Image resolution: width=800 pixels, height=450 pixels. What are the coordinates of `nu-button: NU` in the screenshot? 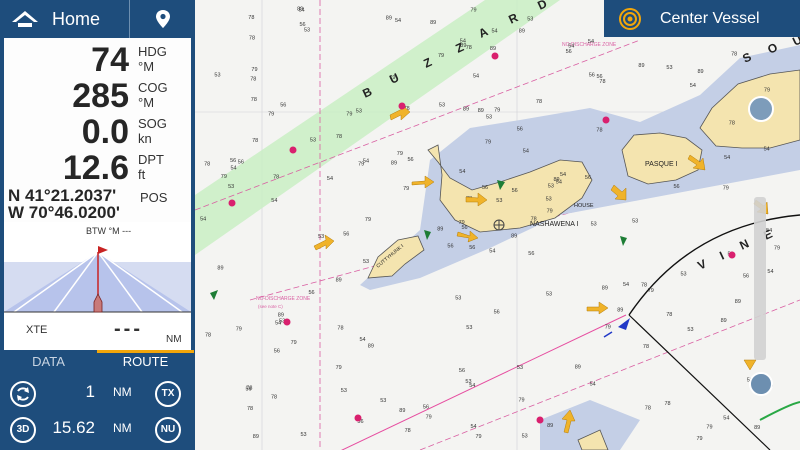 It's located at (168, 430).